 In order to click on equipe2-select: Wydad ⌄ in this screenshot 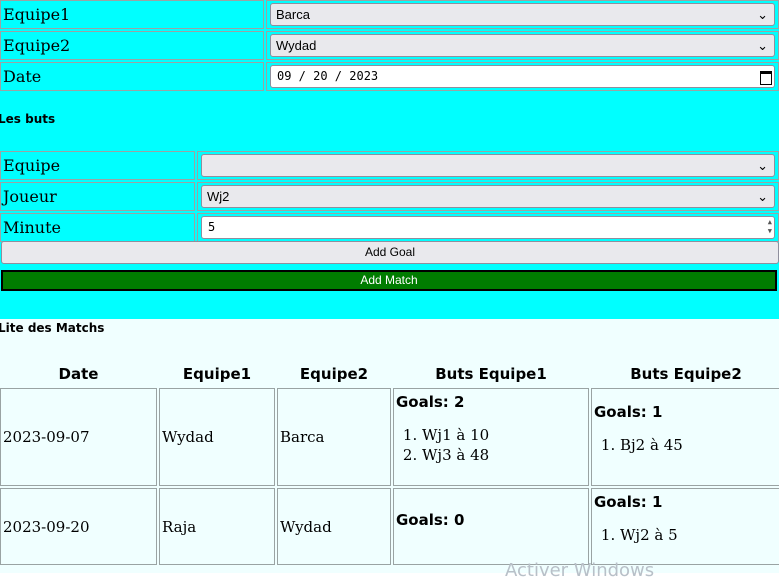, I will do `click(522, 45)`.